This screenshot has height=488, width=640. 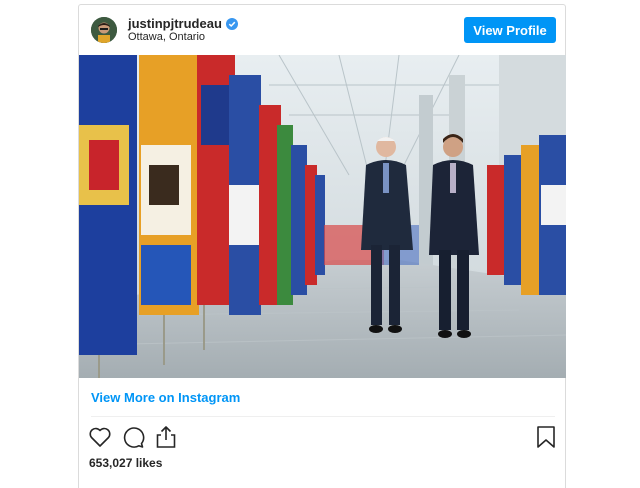 What do you see at coordinates (133, 437) in the screenshot?
I see `comment-icon` at bounding box center [133, 437].